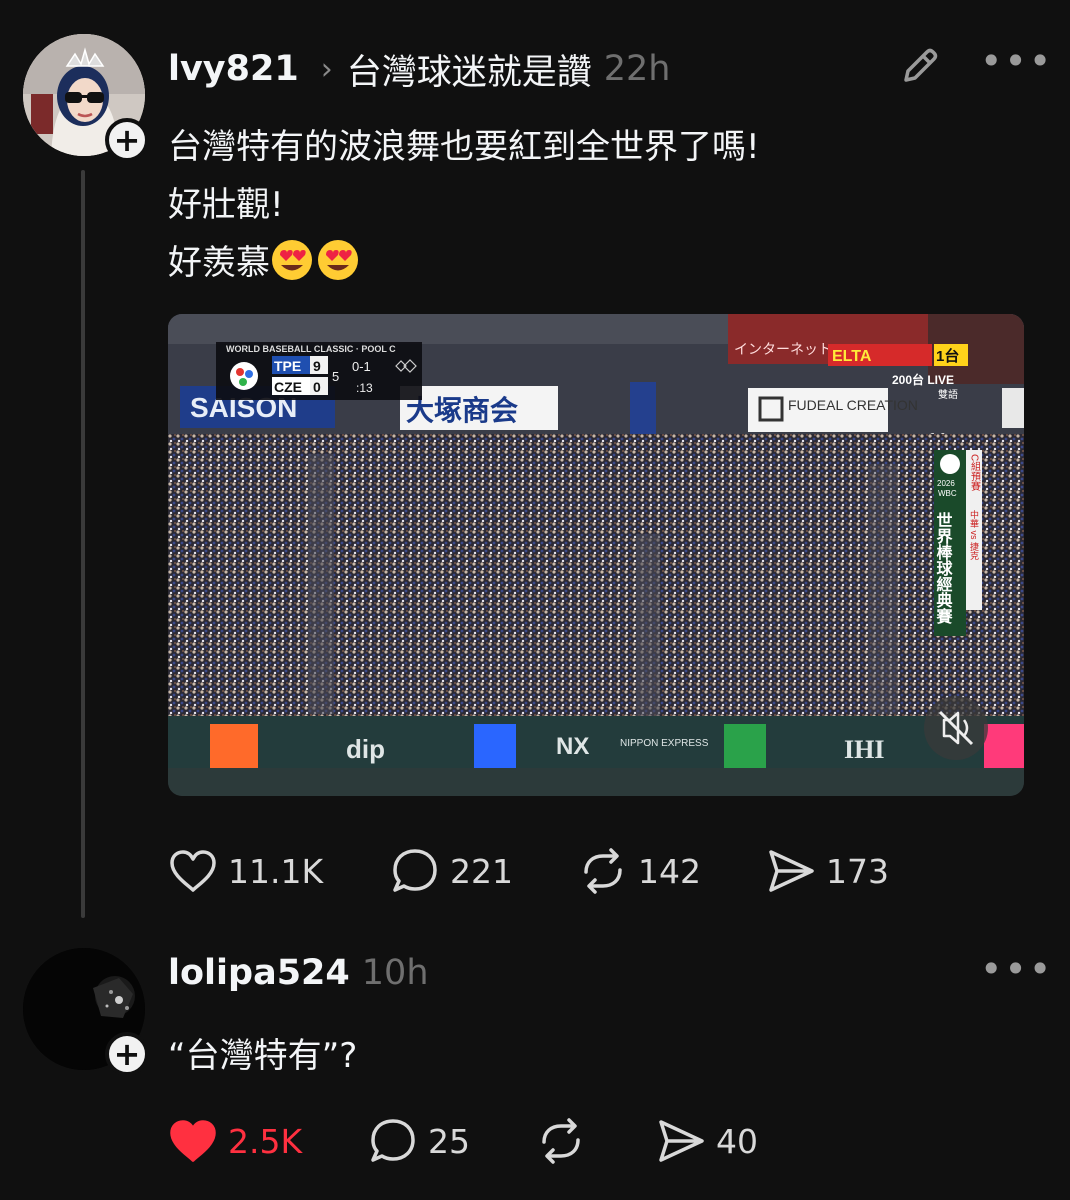  Describe the element at coordinates (464, 205) in the screenshot. I see `post-text: 台灣特有的波浪舞也要紅到全世界了嗎! 好壯觀! 好羨慕` at that location.